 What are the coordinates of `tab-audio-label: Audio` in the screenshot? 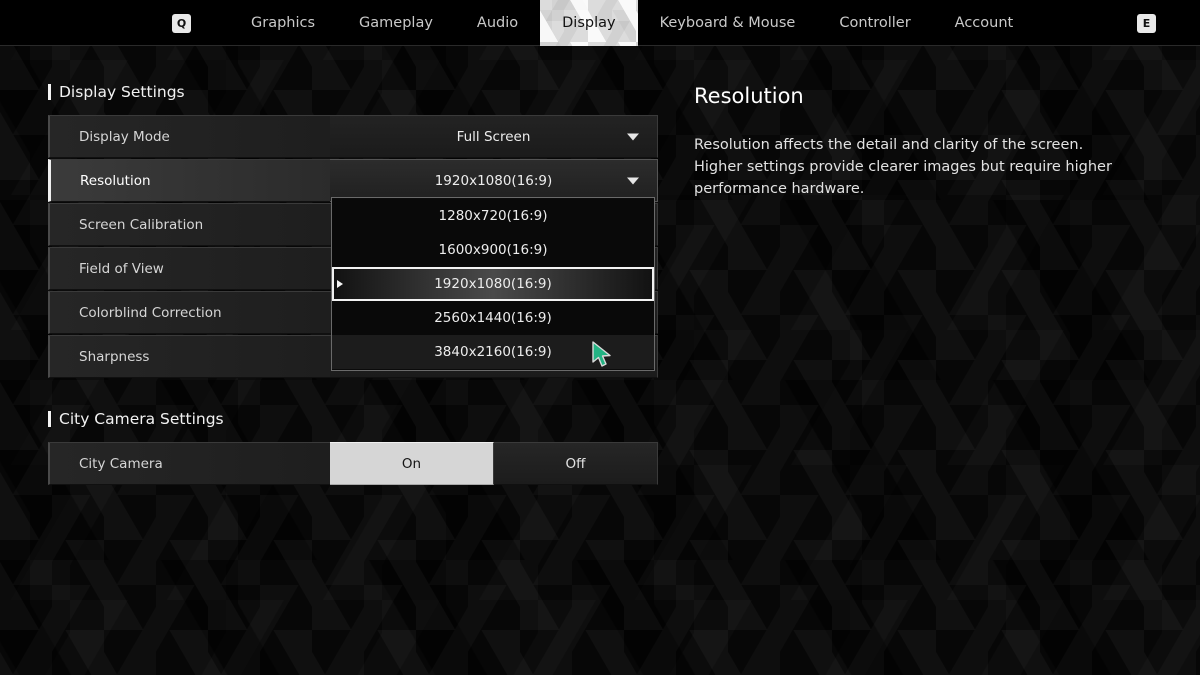 It's located at (497, 23).